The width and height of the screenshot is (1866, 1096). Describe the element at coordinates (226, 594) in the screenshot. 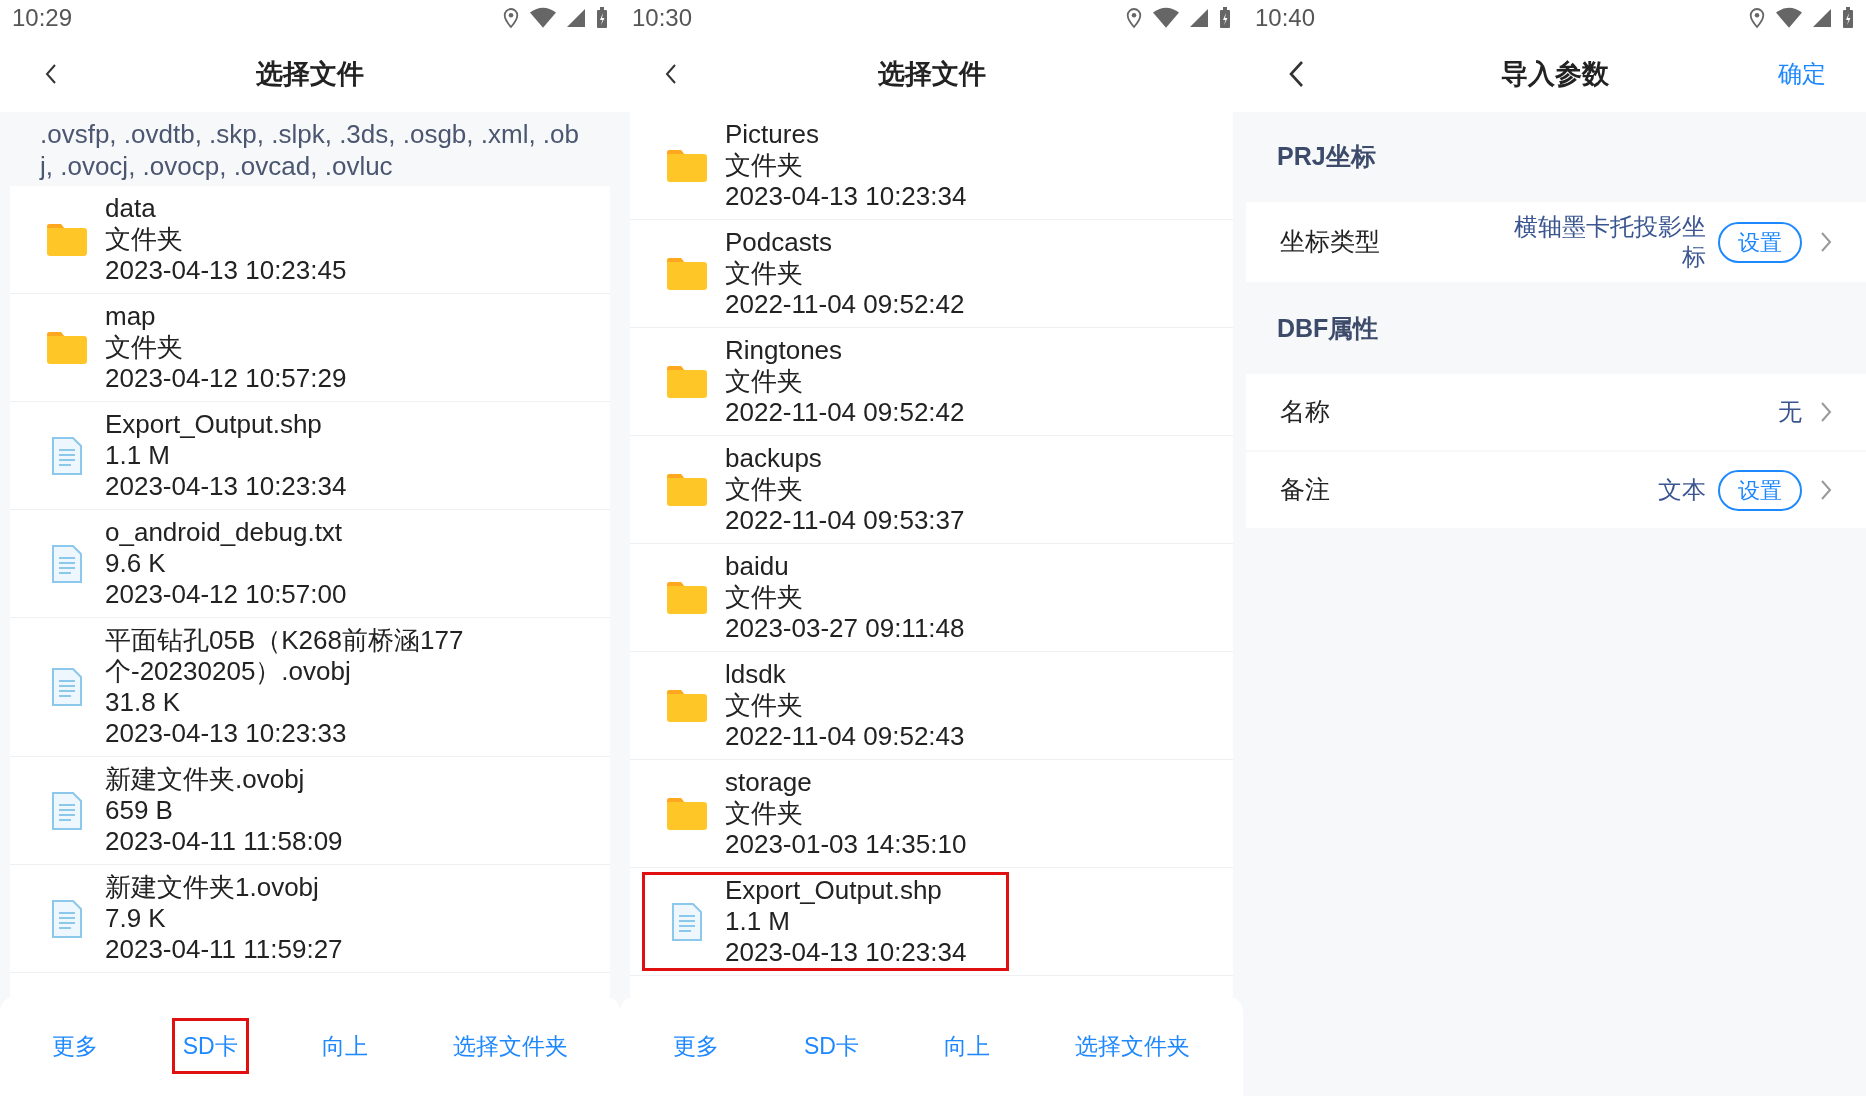

I see `file-date: 2023-04-12 10:57:00` at that location.